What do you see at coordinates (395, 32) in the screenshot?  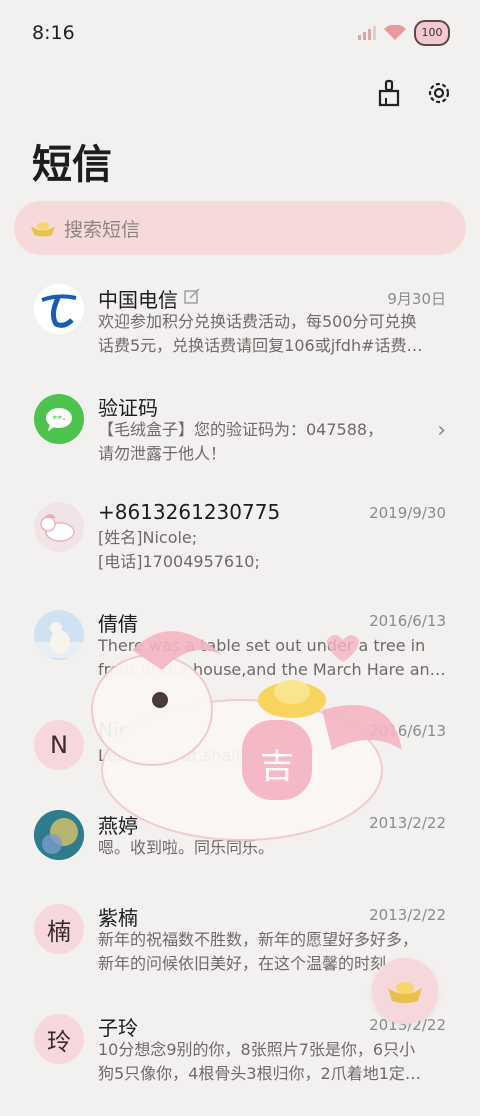 I see `wifi-icon` at bounding box center [395, 32].